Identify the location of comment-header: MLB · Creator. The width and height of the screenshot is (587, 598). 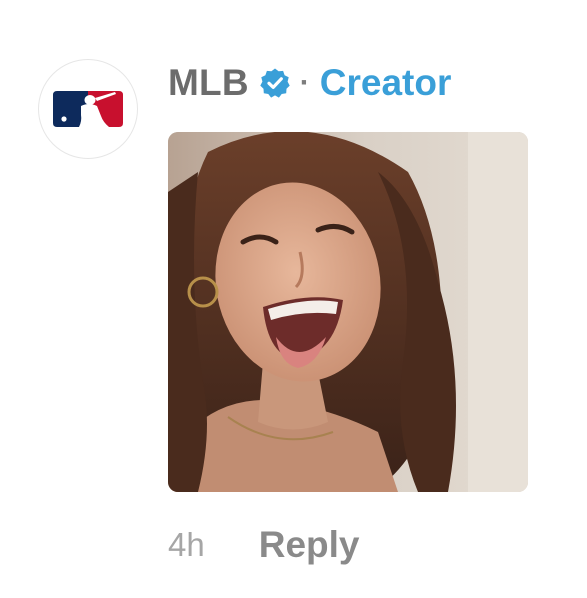
(309, 83).